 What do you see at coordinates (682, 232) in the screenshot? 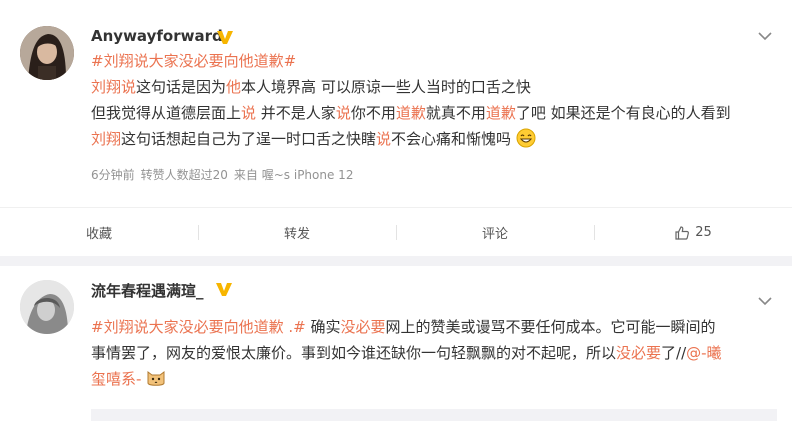
I see `thumbs-up-icon` at bounding box center [682, 232].